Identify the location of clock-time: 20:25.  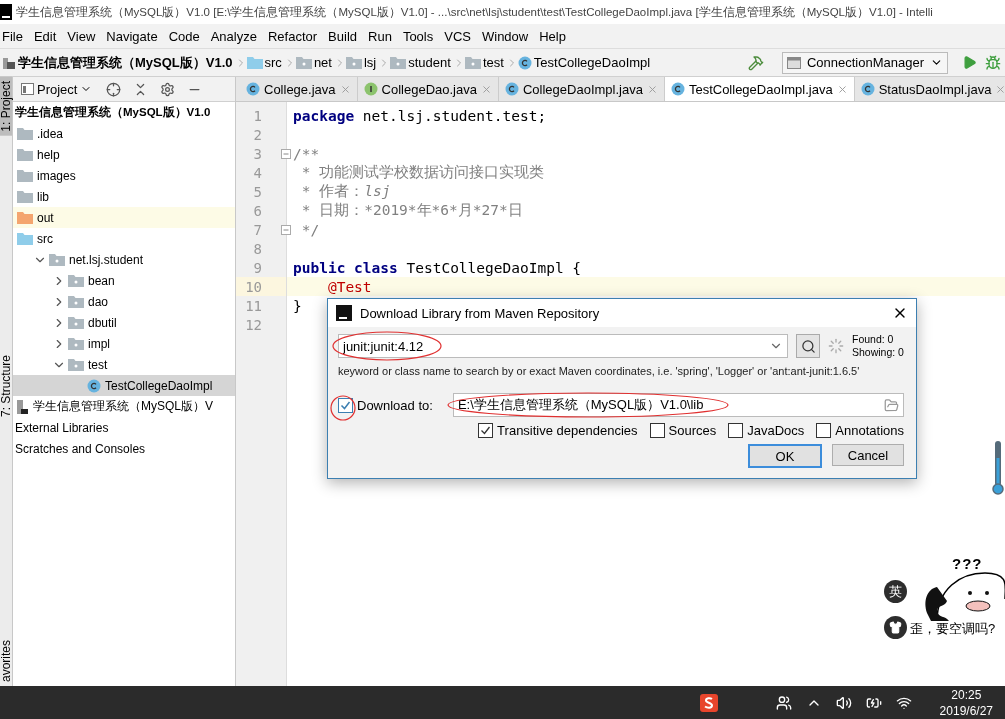
(966, 694).